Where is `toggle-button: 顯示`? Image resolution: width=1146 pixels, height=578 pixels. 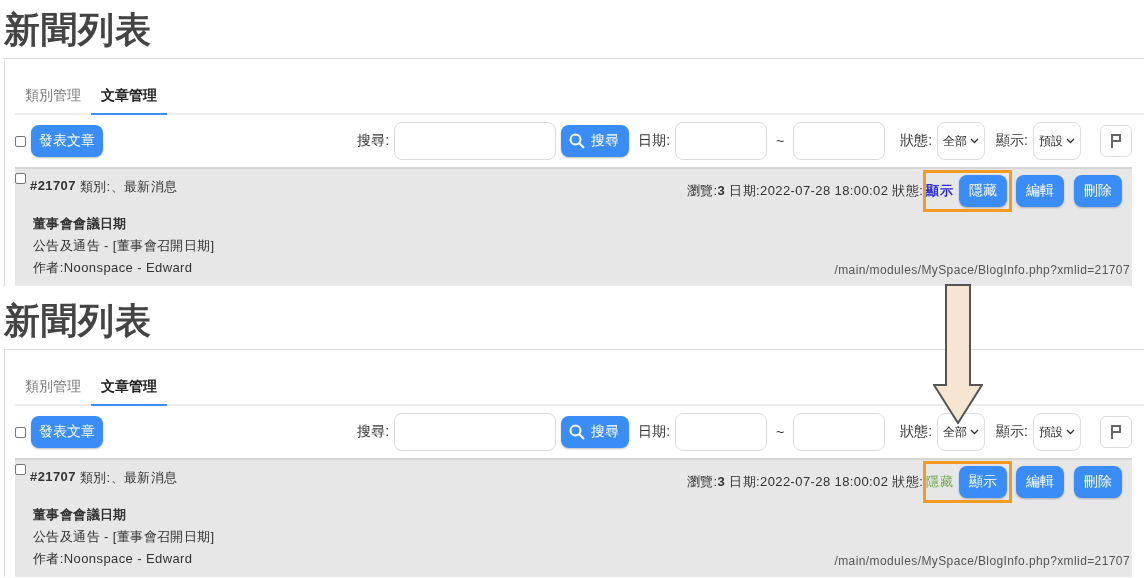 toggle-button: 顯示 is located at coordinates (983, 482).